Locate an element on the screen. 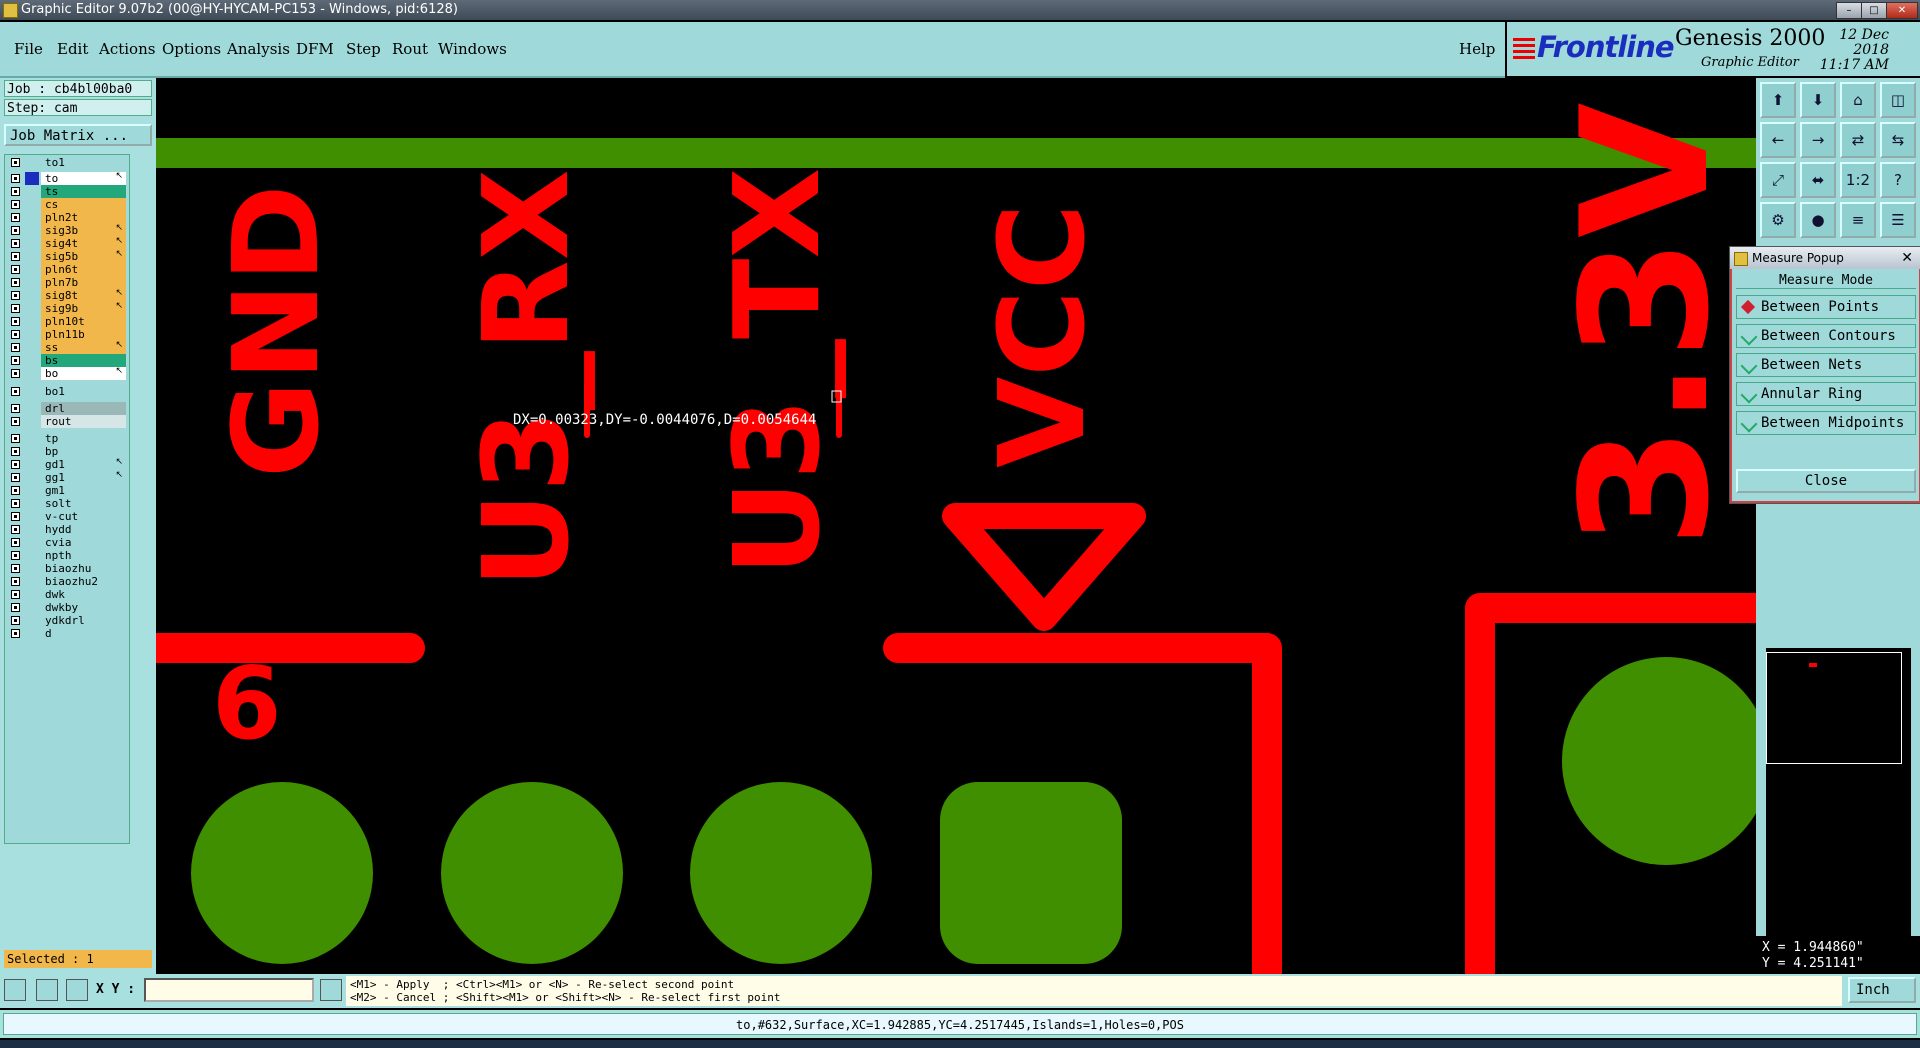  layer-name: bo is located at coordinates (83, 373).